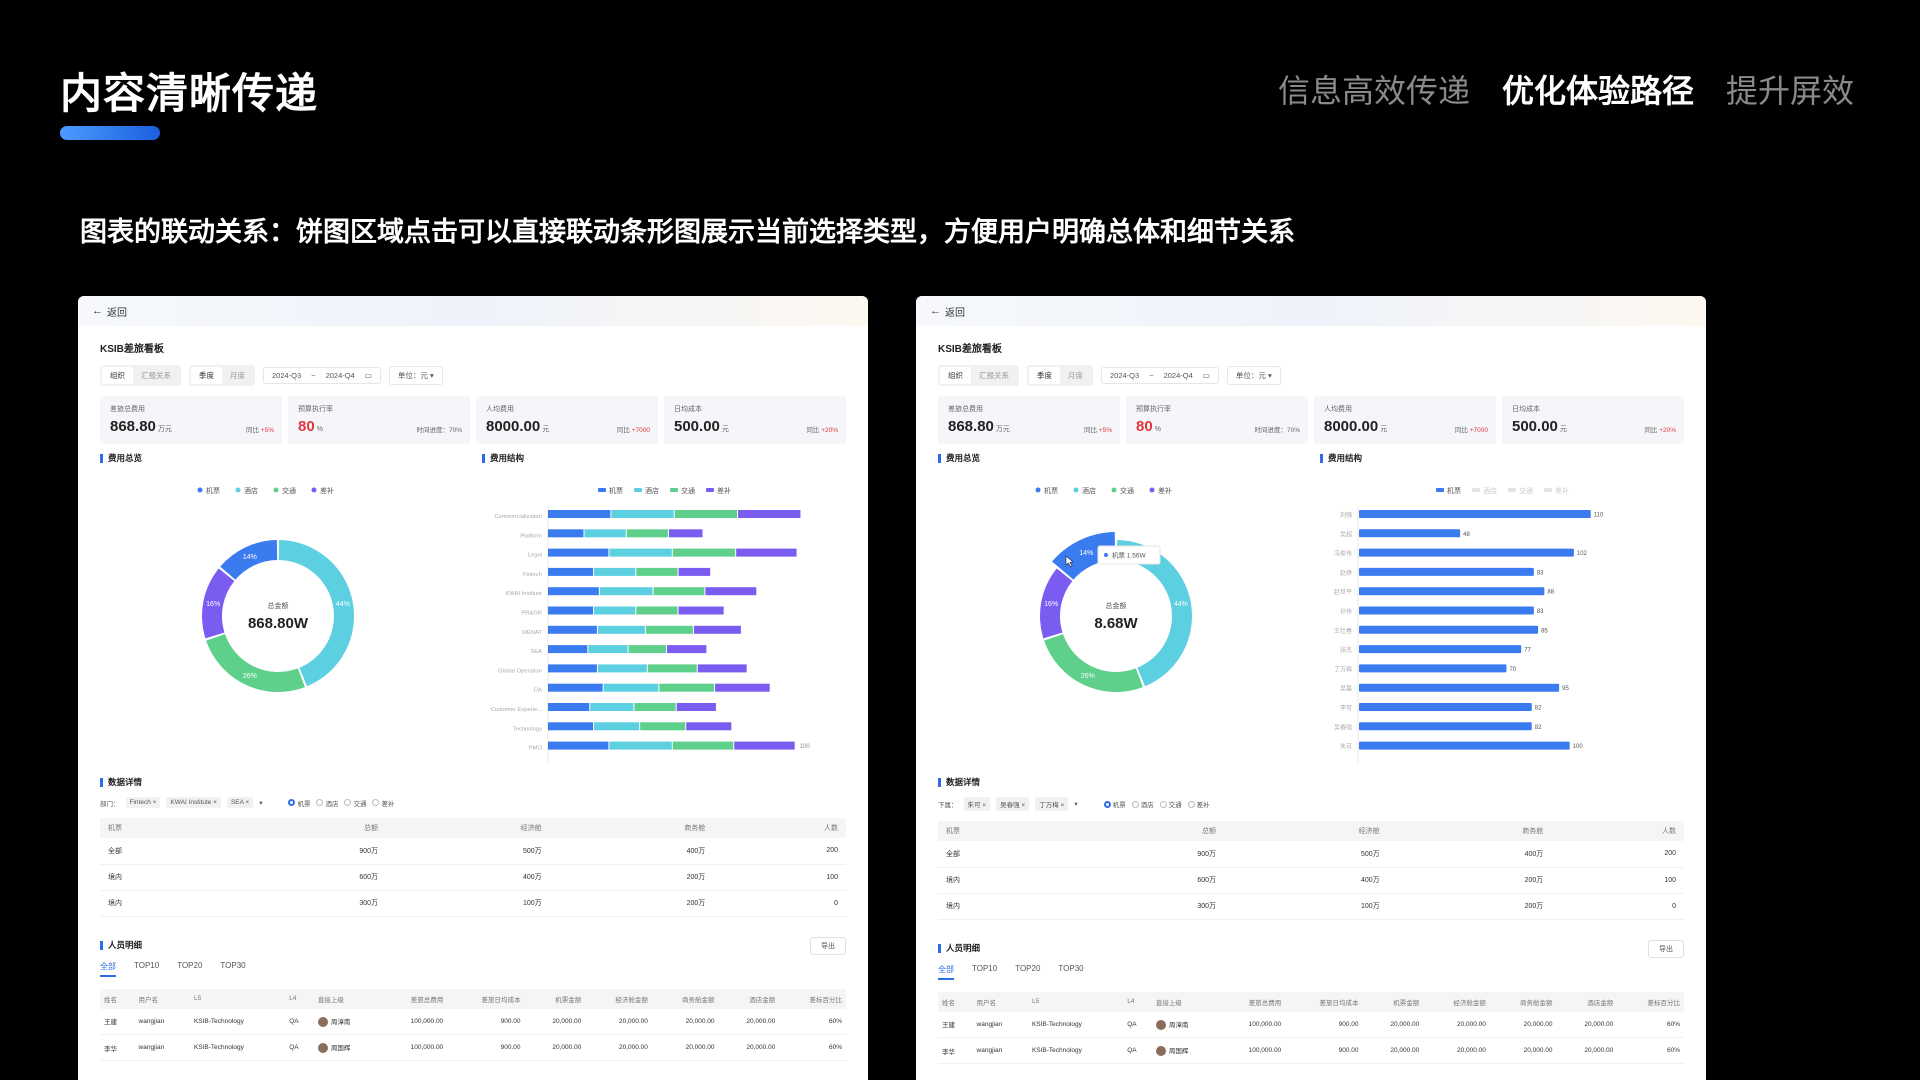  I want to click on y-tick-label: 王壮春, so click(1343, 631).